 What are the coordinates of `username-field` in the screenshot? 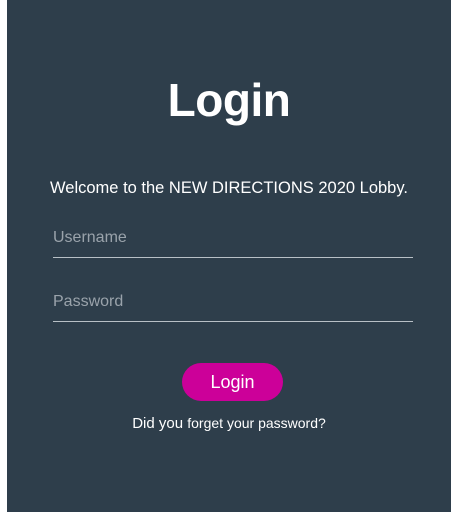 It's located at (233, 241).